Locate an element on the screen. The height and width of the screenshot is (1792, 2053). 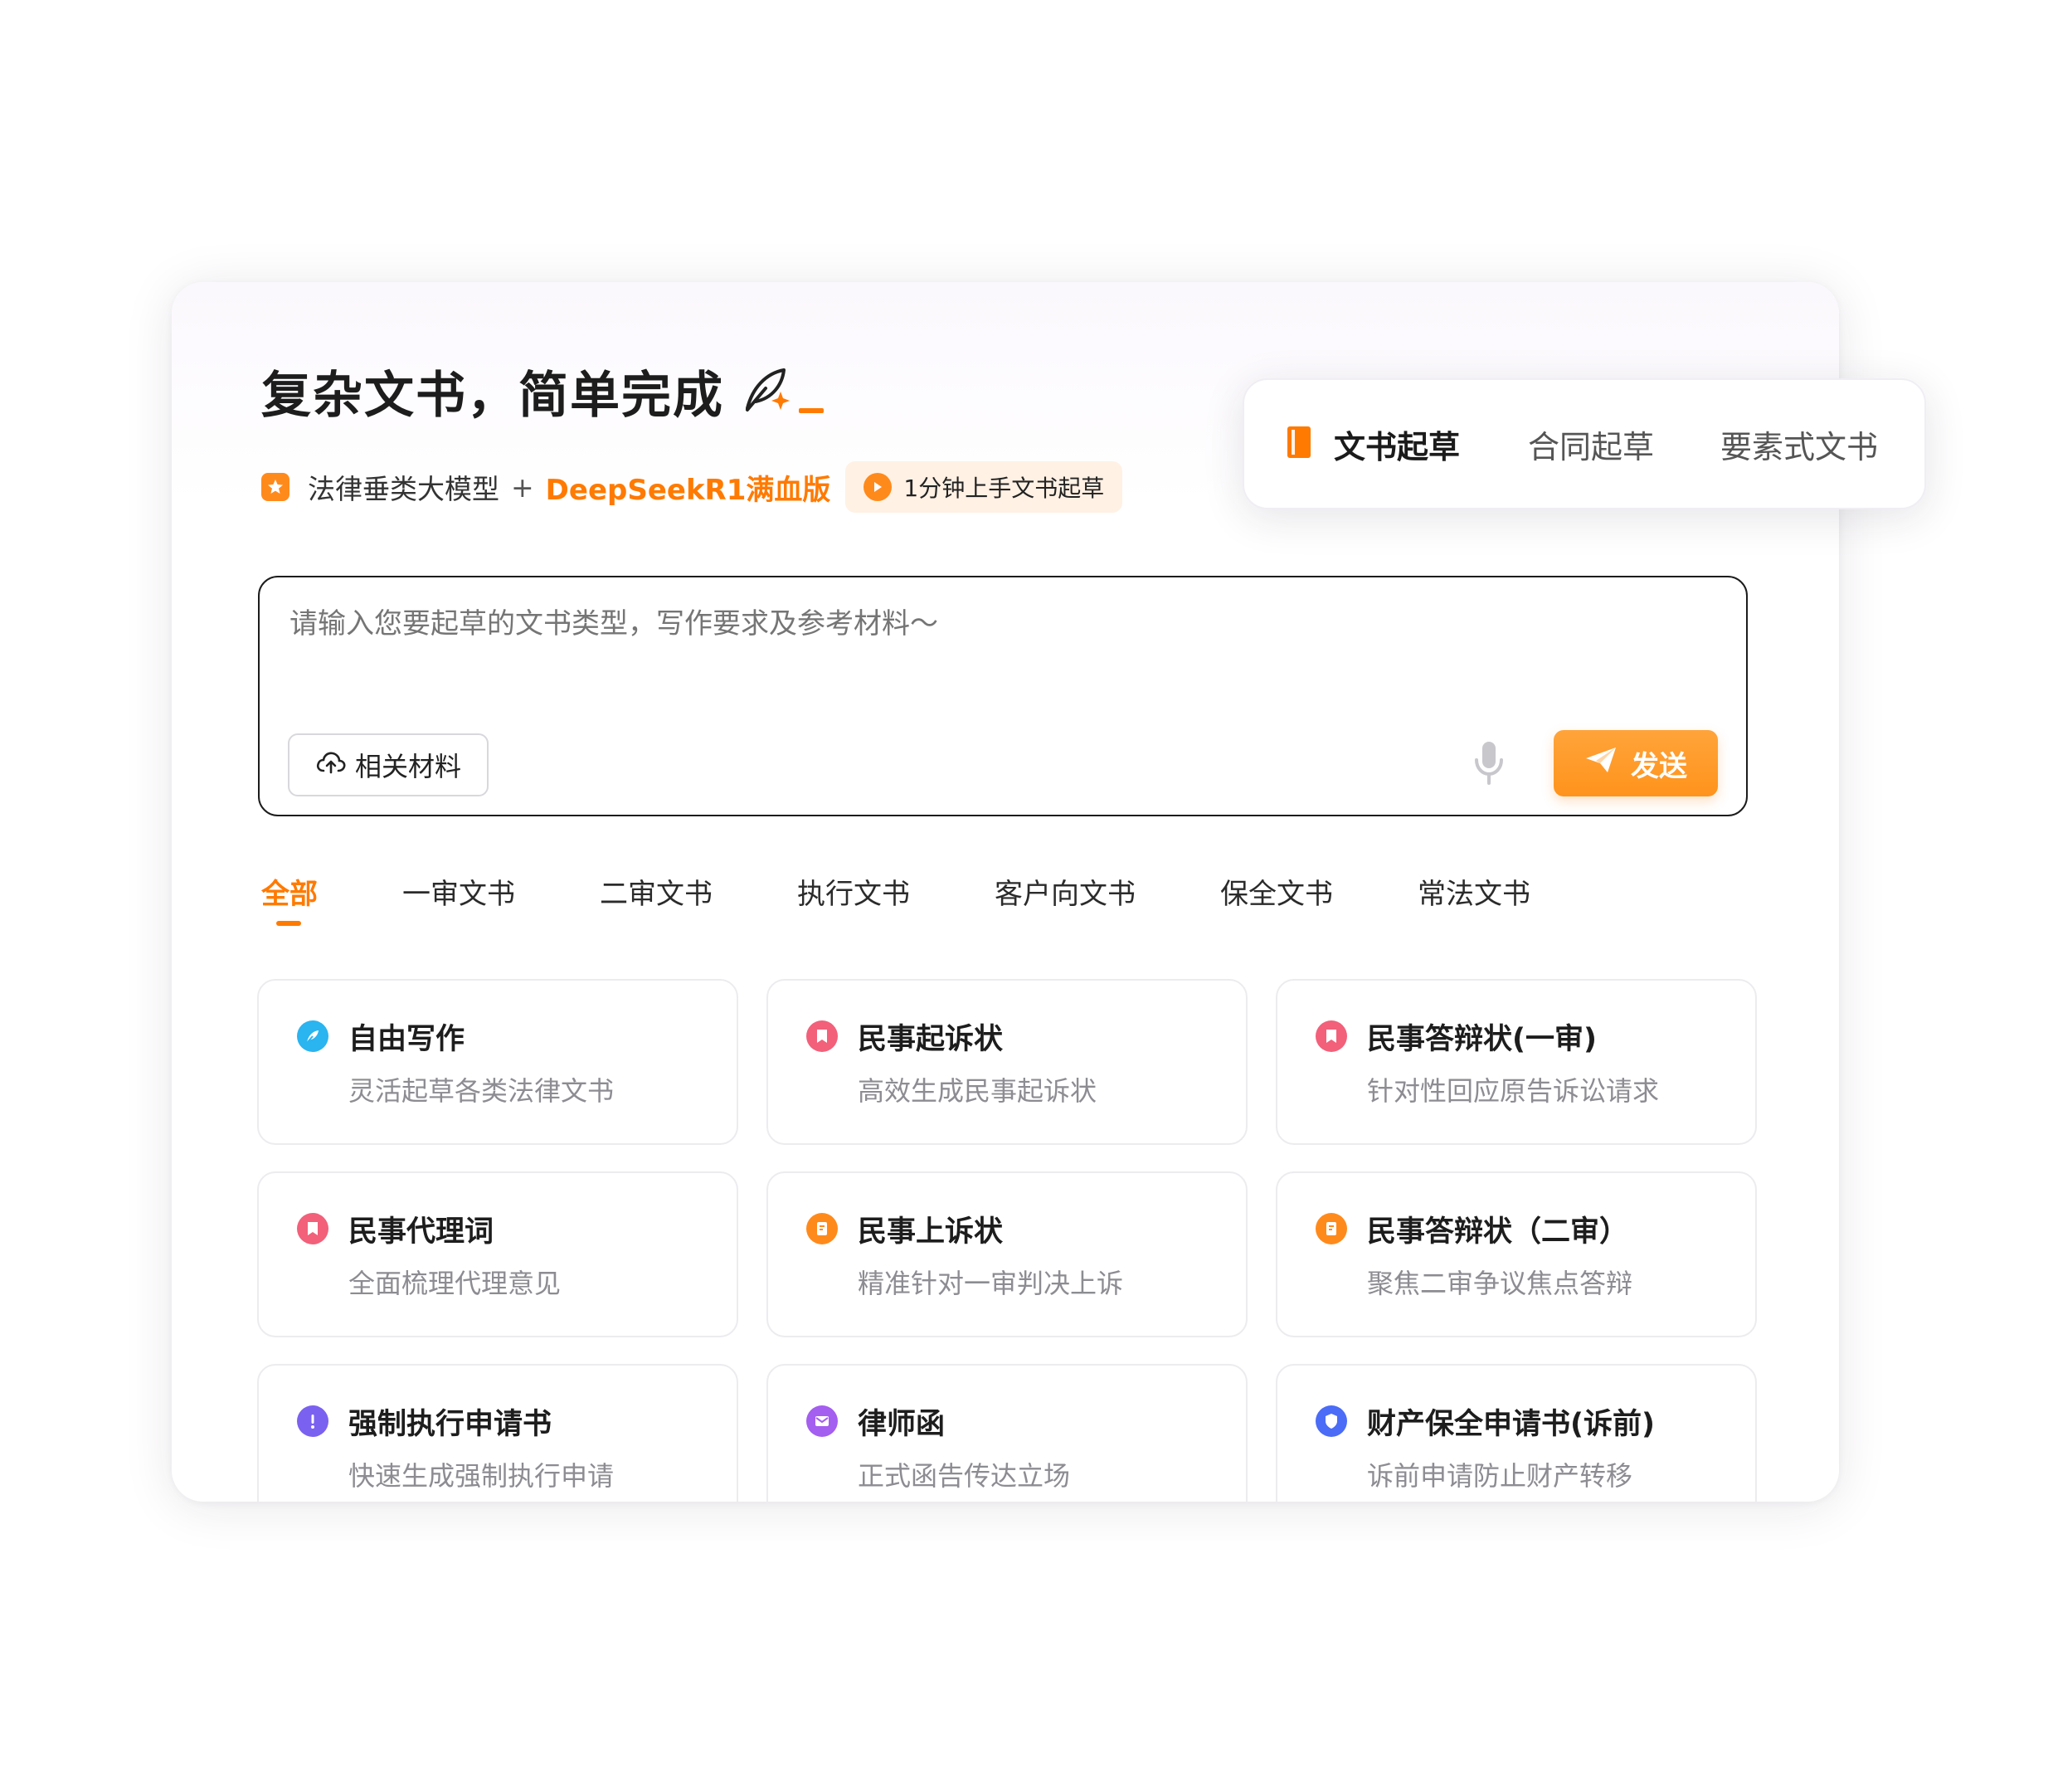
quick-start-button: 1分钟上手文书起草 is located at coordinates (984, 487).